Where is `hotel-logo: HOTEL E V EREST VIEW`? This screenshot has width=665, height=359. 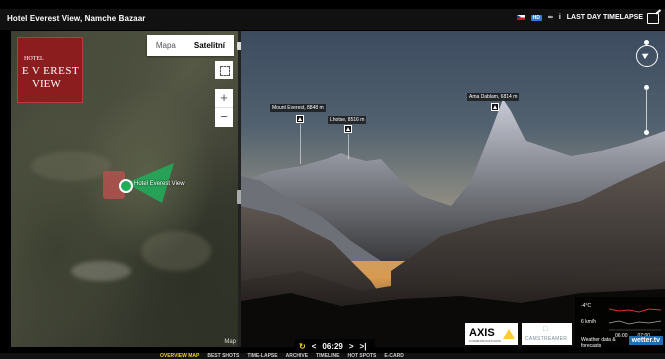 hotel-logo: HOTEL E V EREST VIEW is located at coordinates (50, 70).